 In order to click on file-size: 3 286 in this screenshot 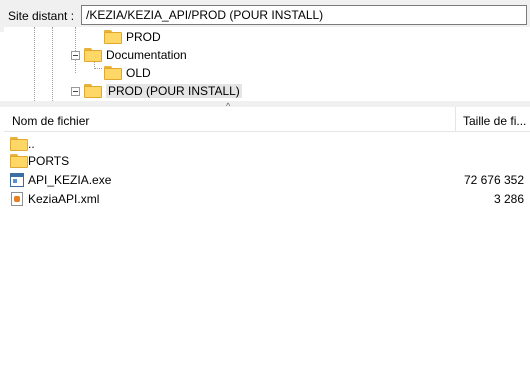, I will do `click(508, 199)`.